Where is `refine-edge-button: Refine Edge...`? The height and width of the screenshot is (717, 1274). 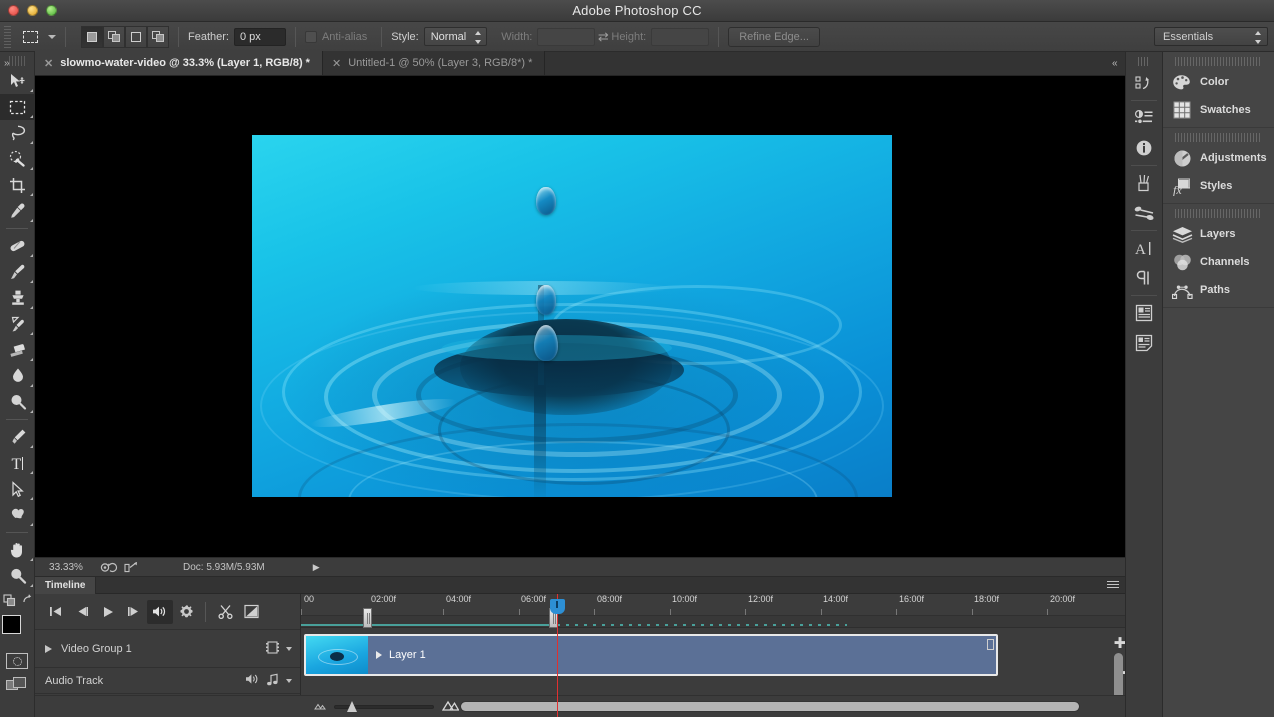
refine-edge-button: Refine Edge... is located at coordinates (774, 36).